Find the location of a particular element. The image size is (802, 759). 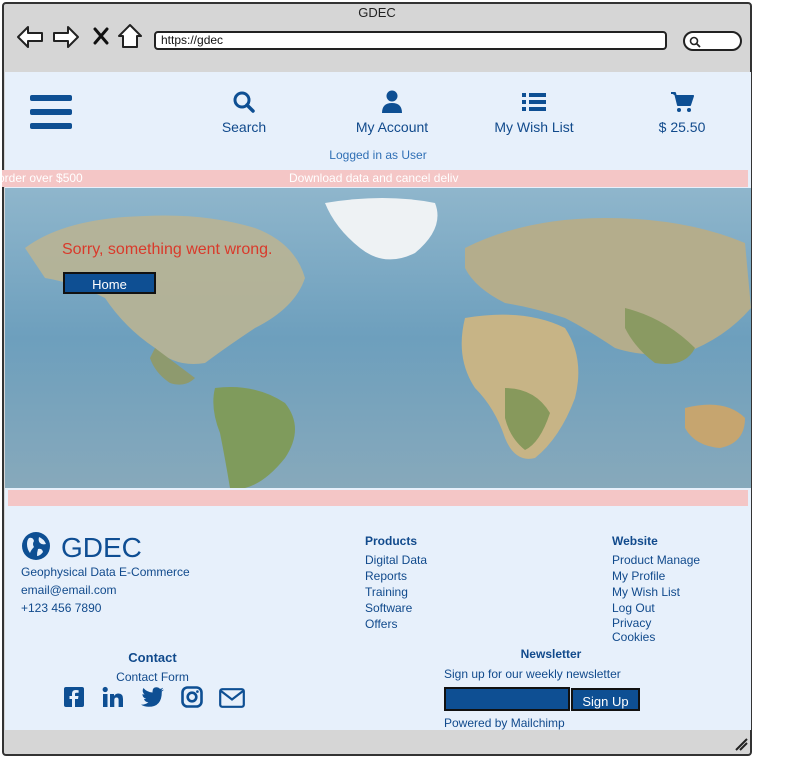

logged-in-status: Logged in as User is located at coordinates (378, 155).